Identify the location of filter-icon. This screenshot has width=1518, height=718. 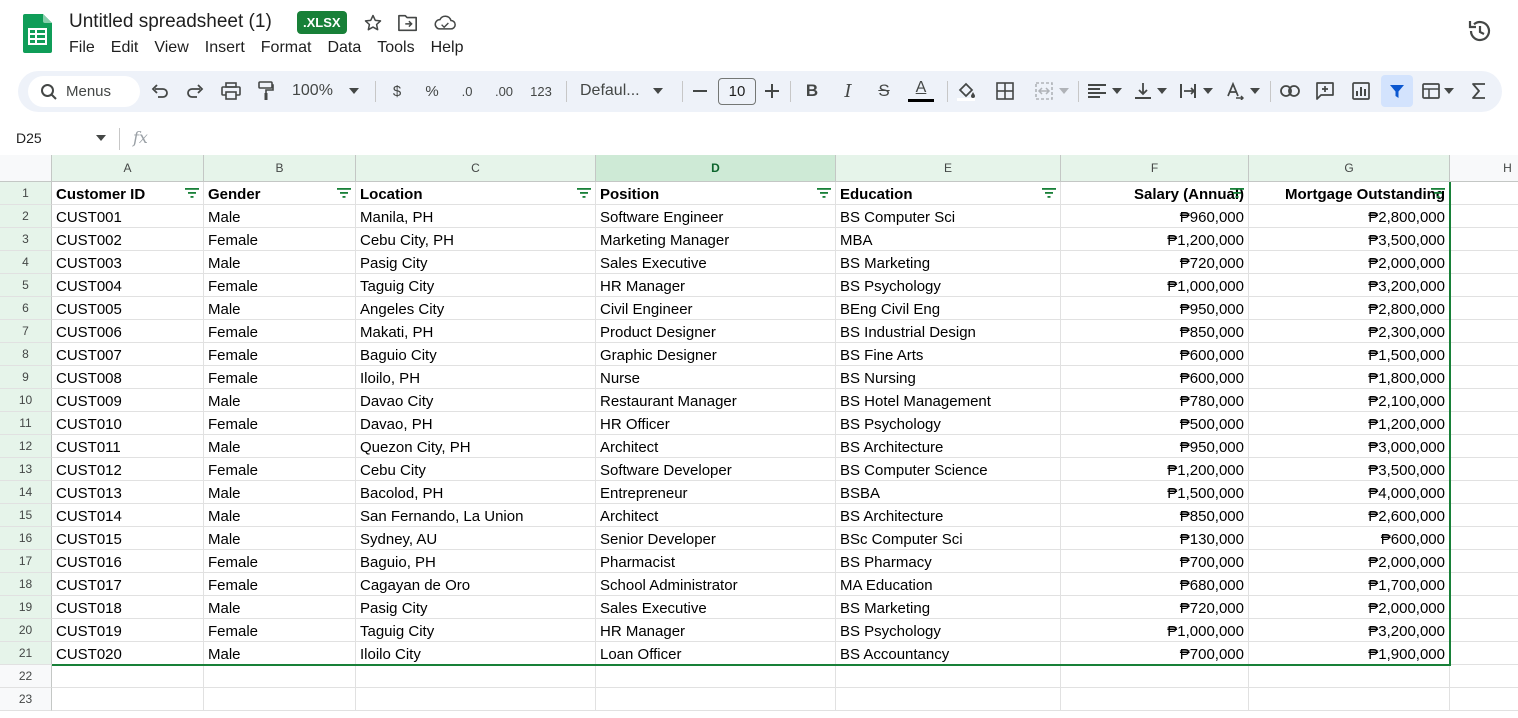
(1397, 91).